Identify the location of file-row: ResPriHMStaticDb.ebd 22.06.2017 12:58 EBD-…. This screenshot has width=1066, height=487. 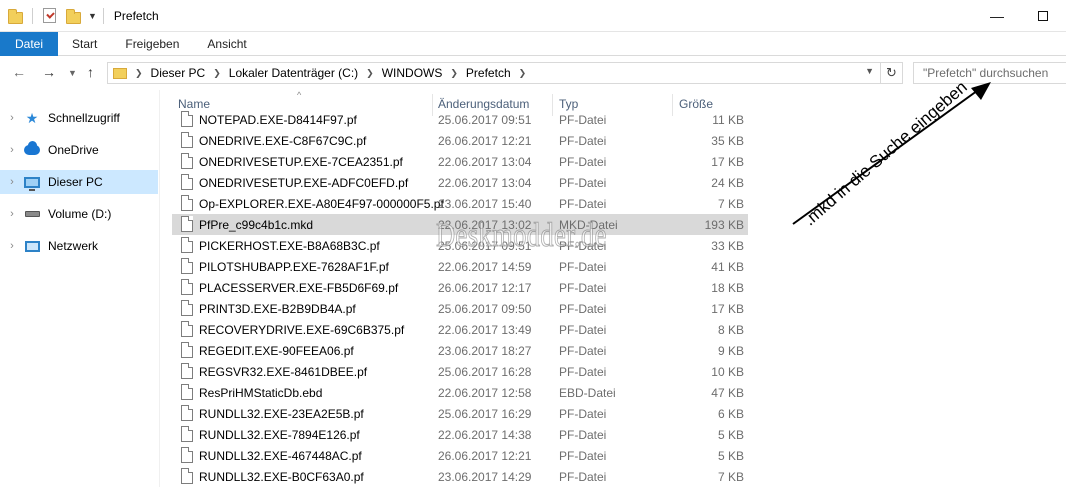
(460, 392).